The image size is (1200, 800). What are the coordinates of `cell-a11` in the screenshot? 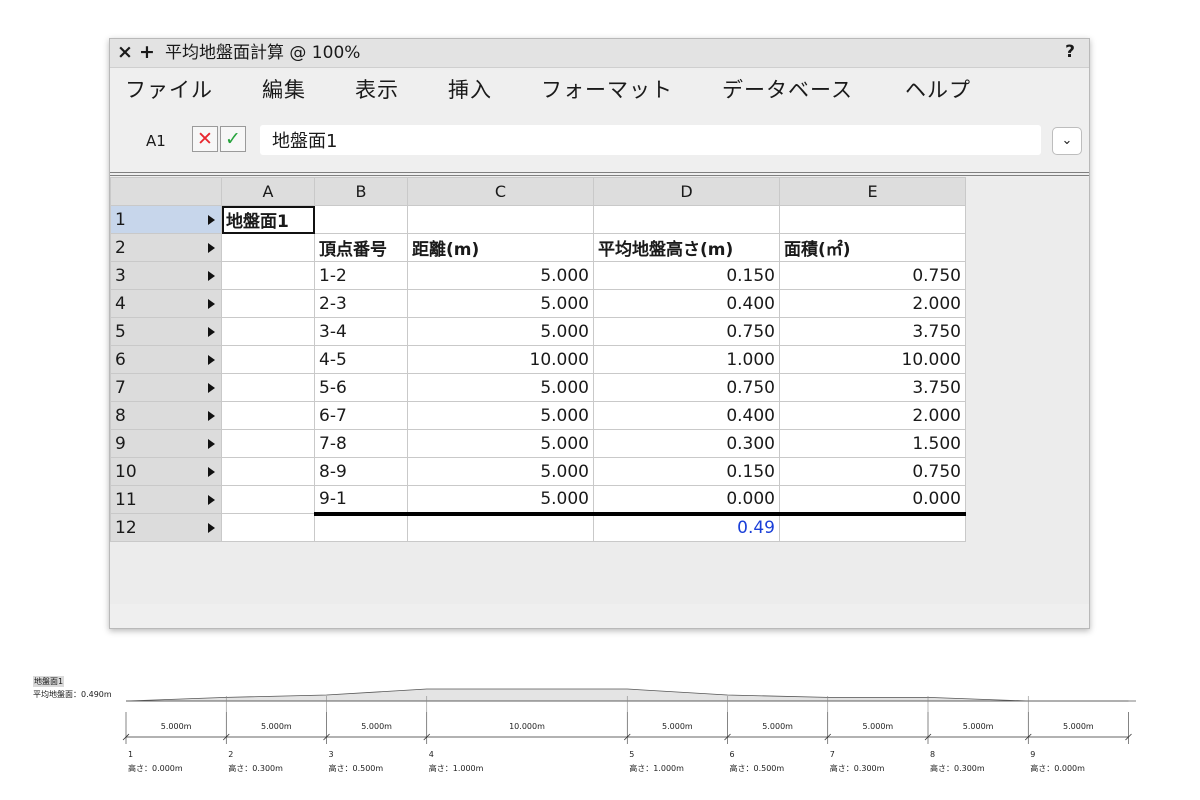 It's located at (268, 499).